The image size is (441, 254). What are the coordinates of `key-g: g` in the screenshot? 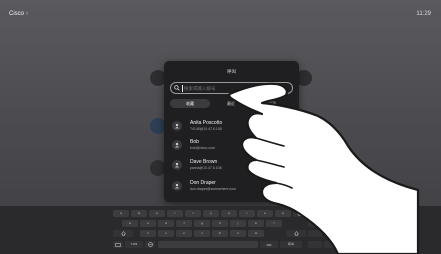 It's located at (202, 223).